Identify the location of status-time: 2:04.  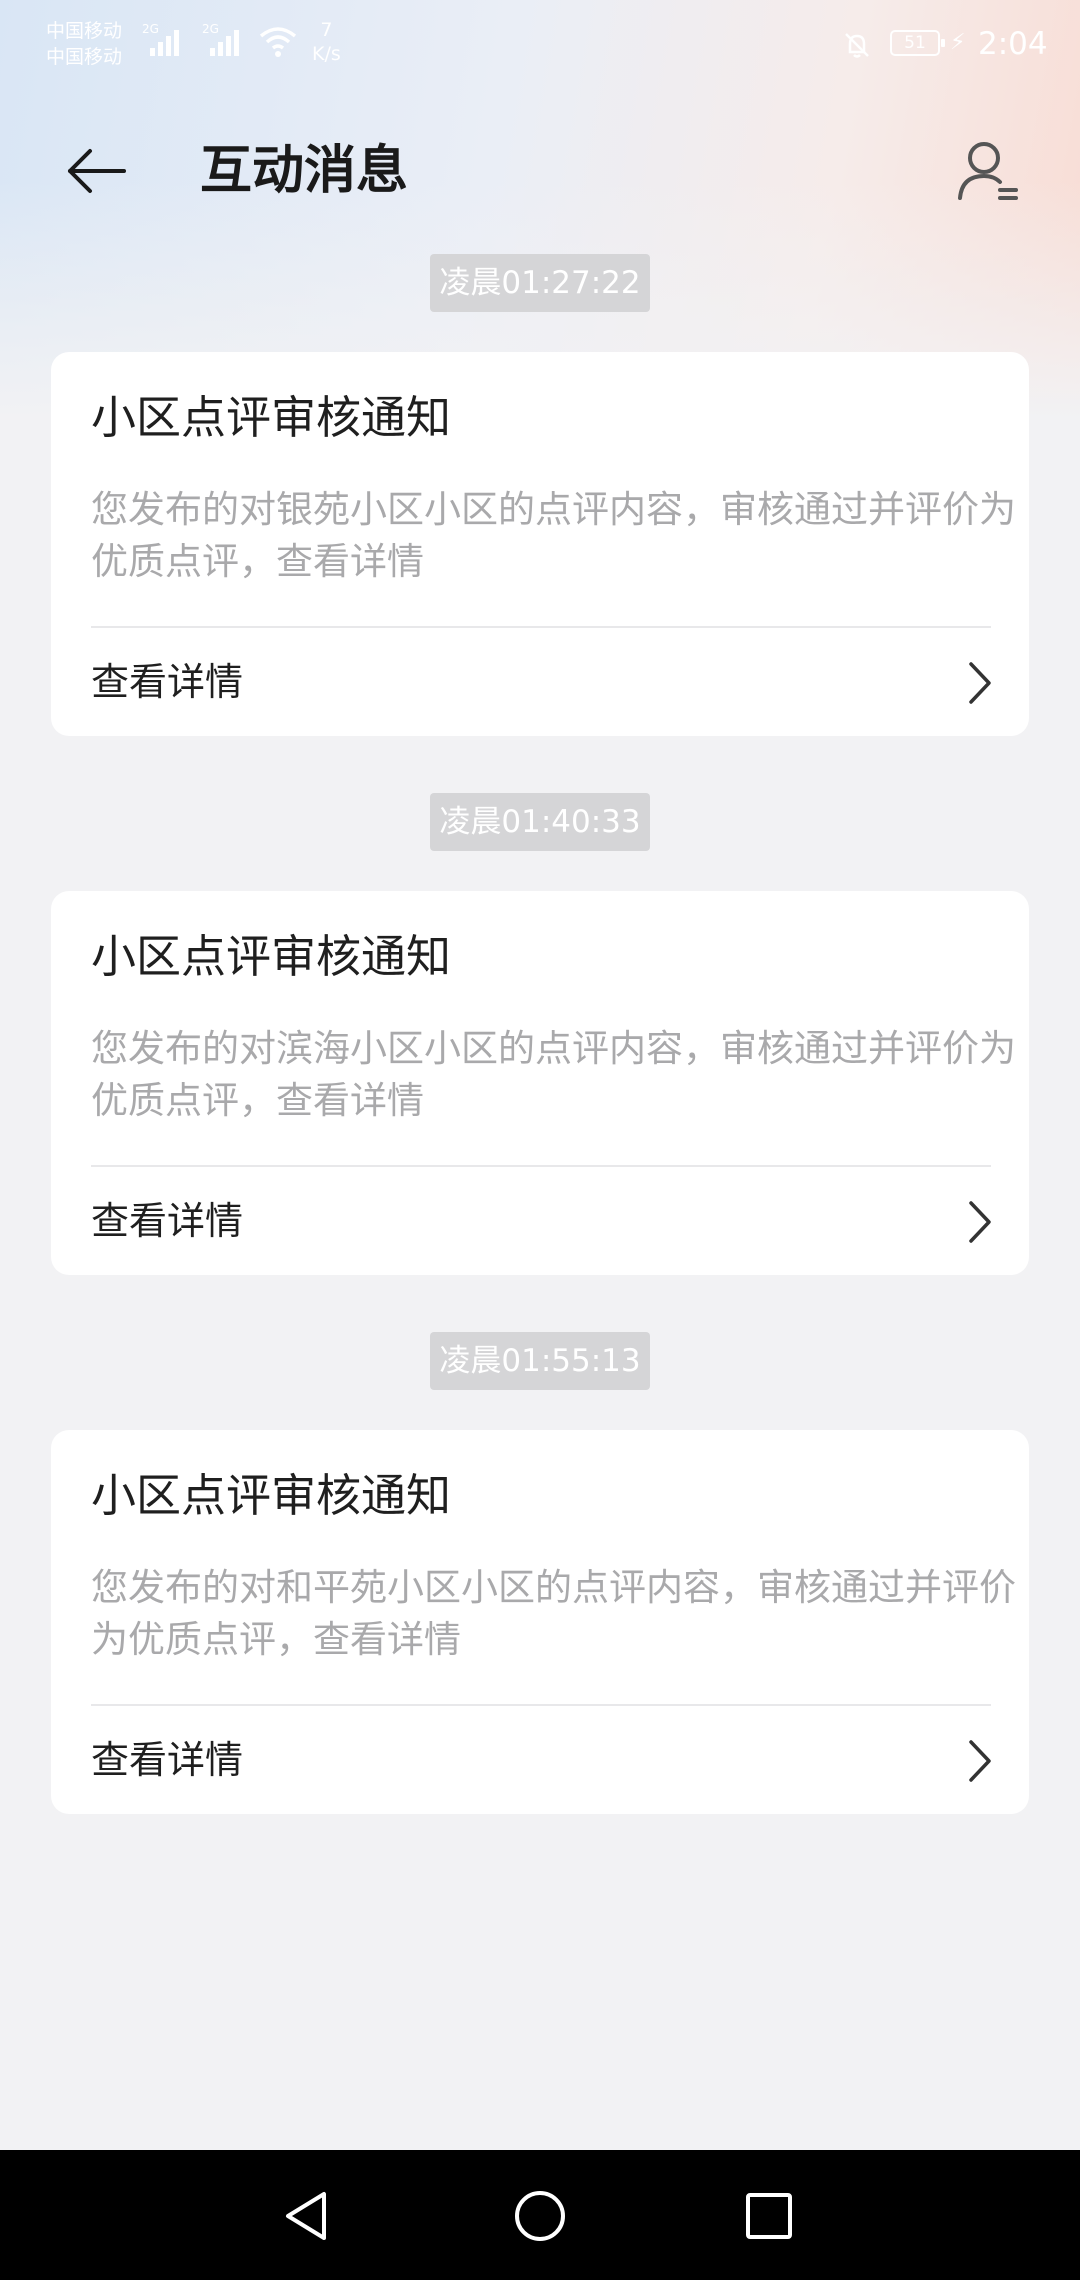
(1013, 44).